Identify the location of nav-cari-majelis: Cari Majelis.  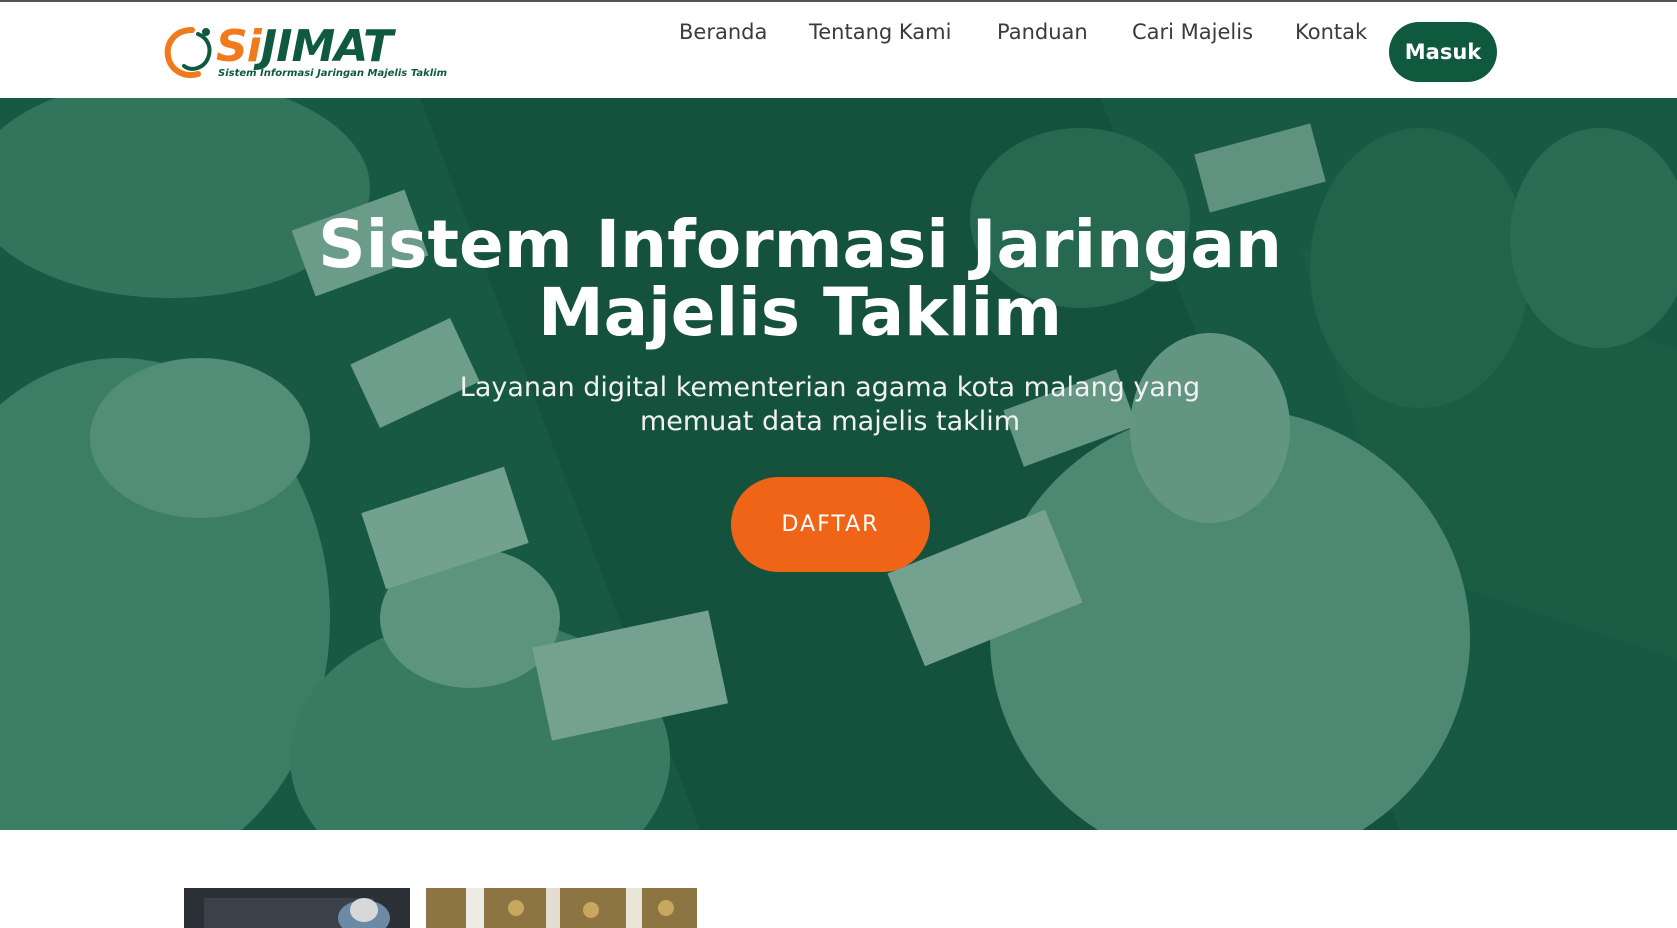
(1192, 32).